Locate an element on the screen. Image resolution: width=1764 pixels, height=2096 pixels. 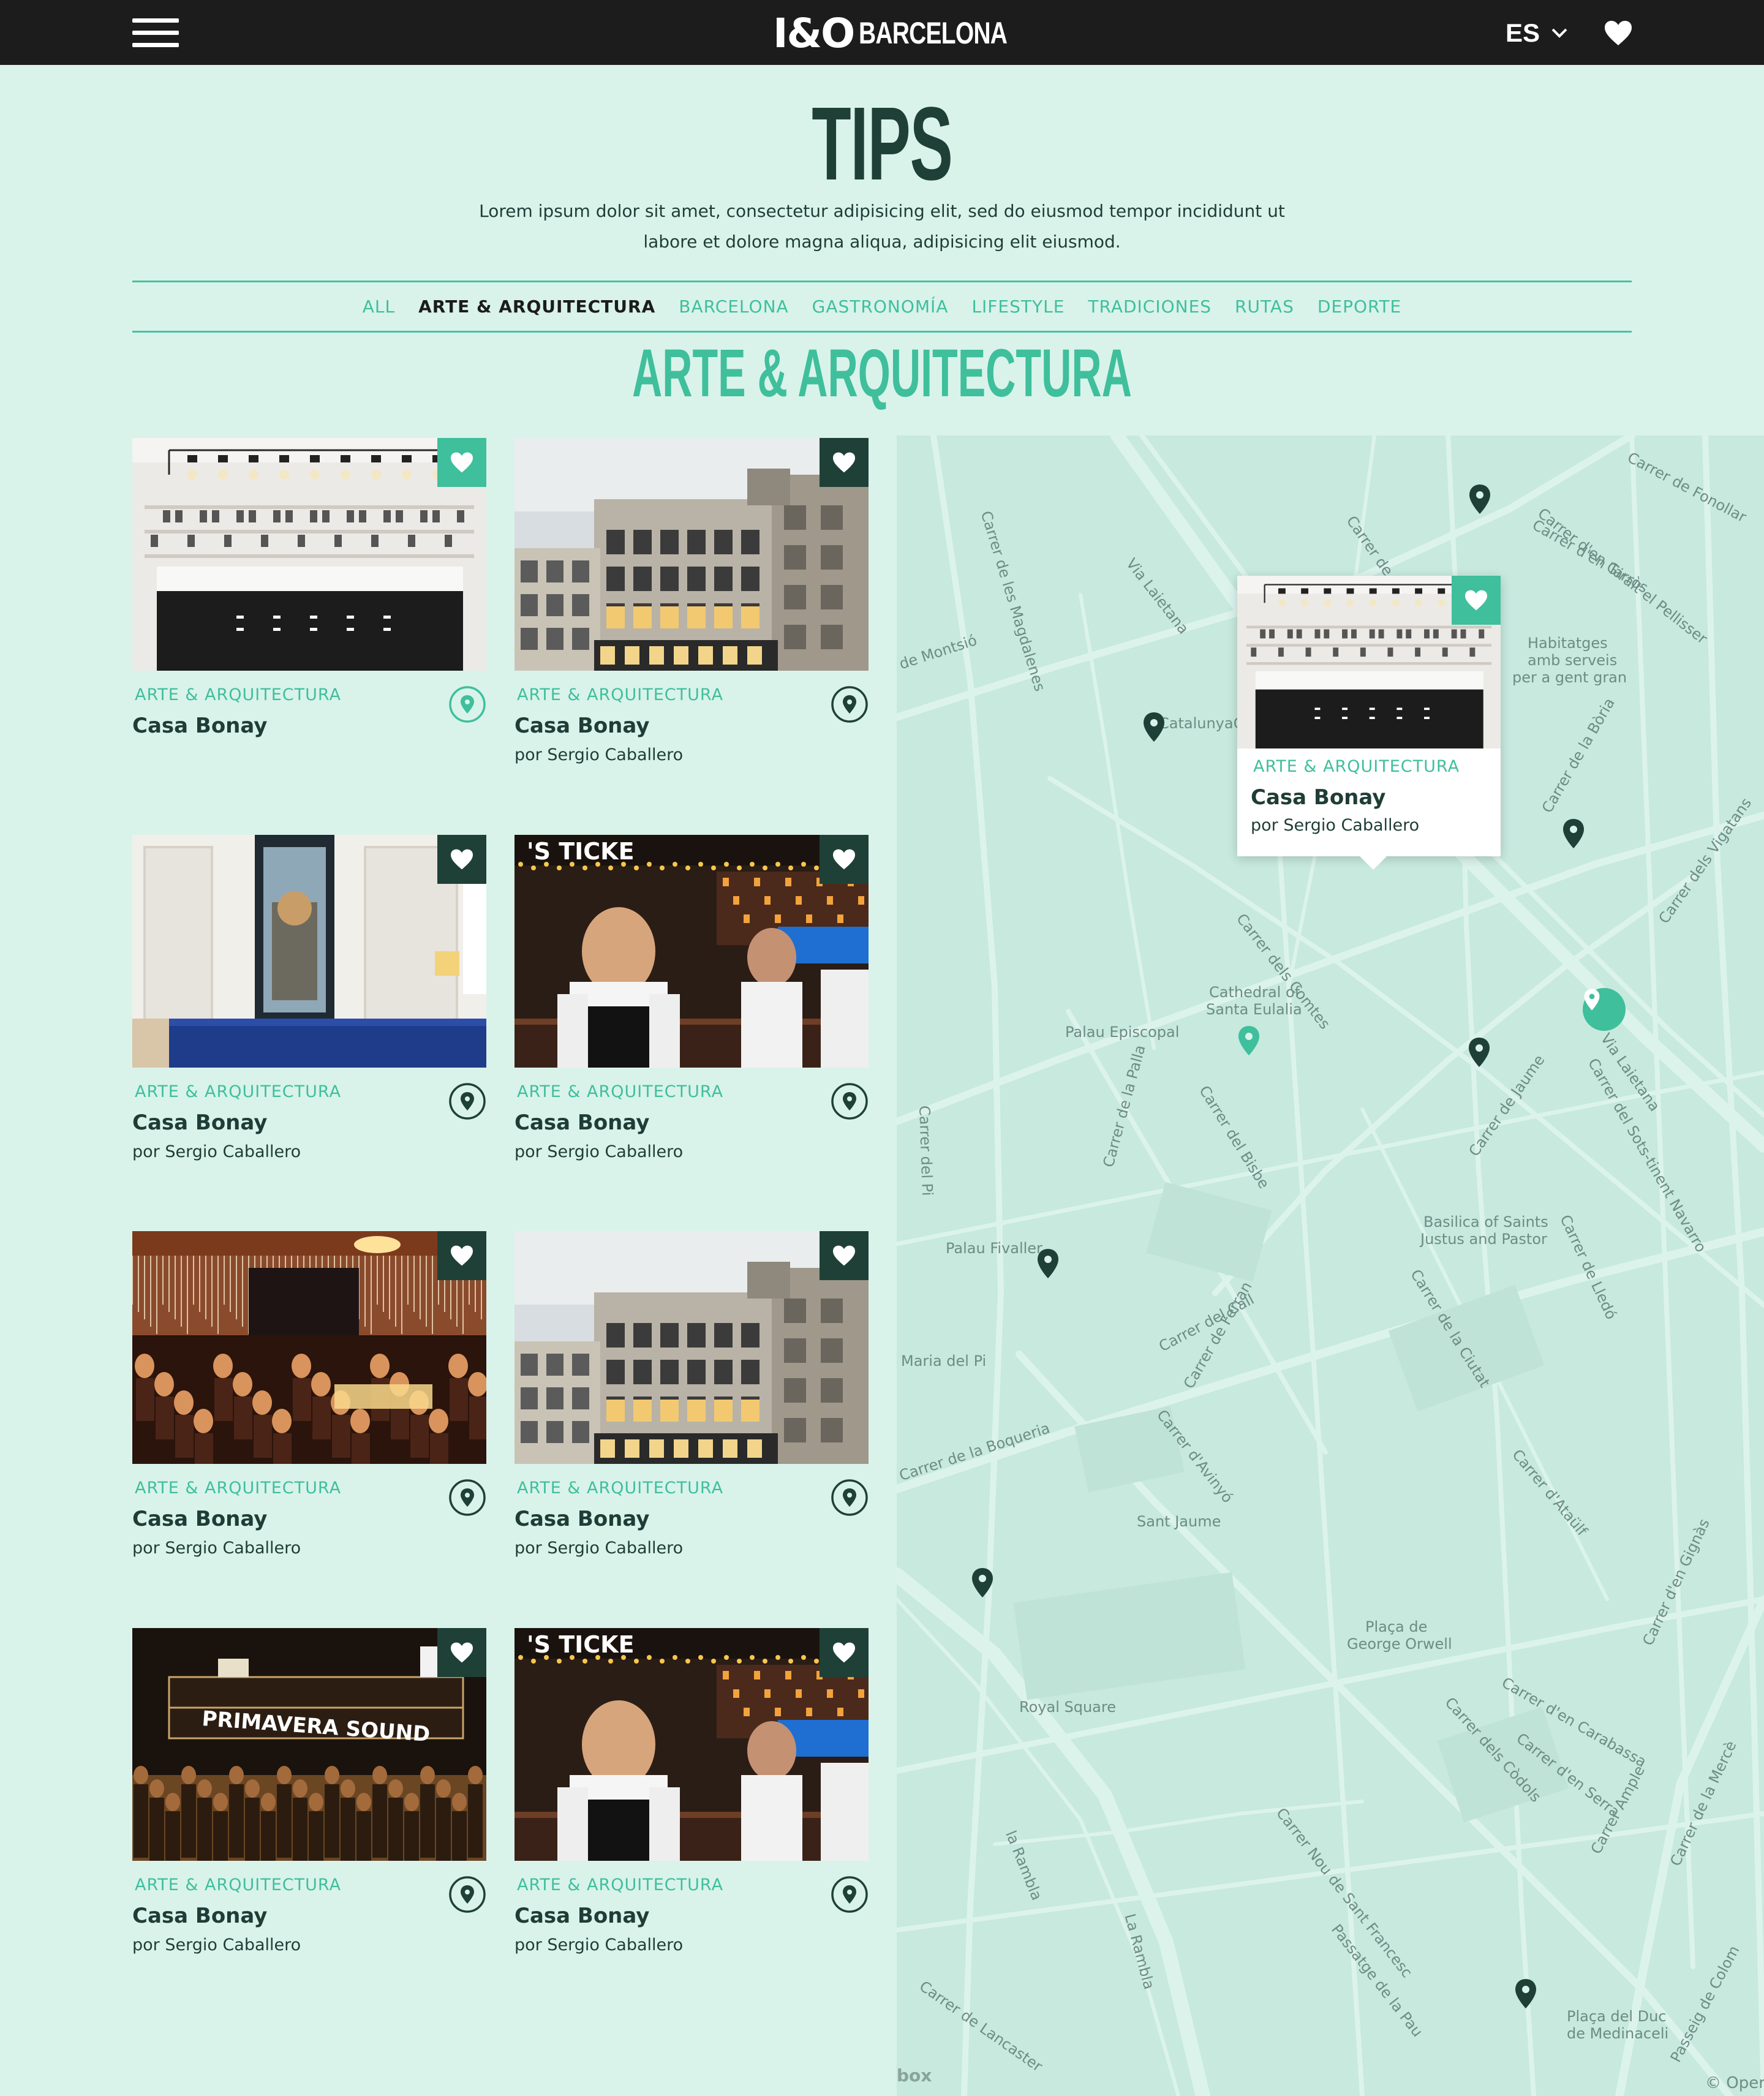
menu-icon is located at coordinates (155, 33).